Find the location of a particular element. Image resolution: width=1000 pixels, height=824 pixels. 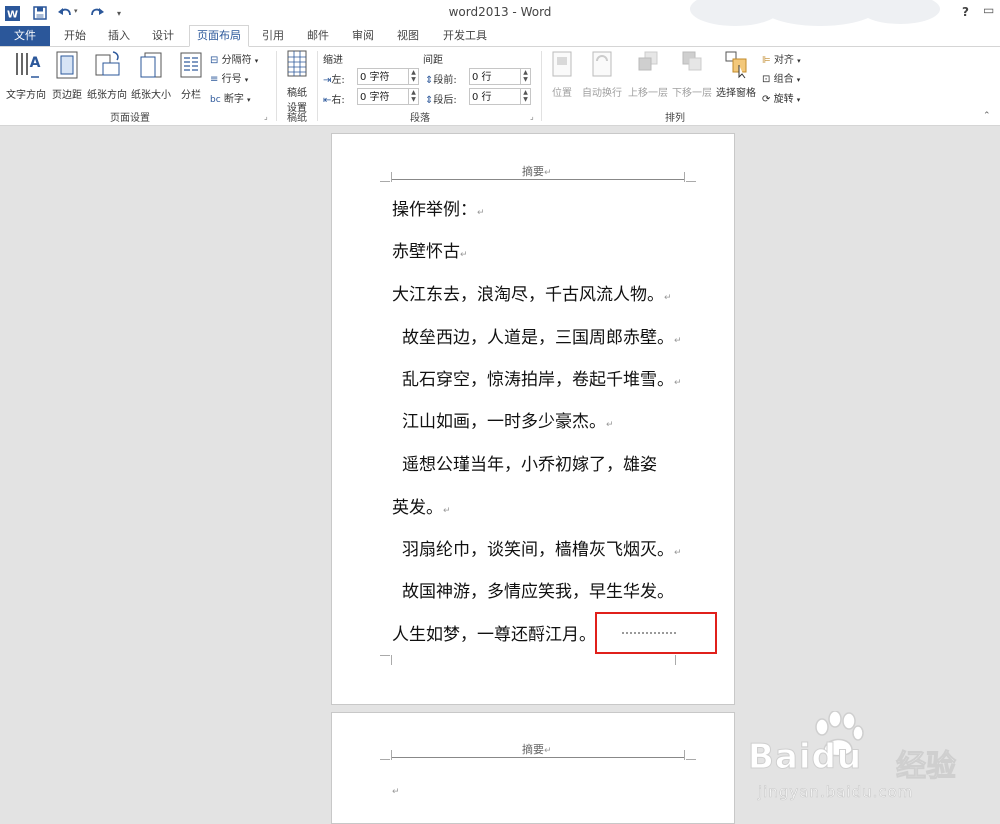

hyphenation-icon: bc is located at coordinates (215, 100).